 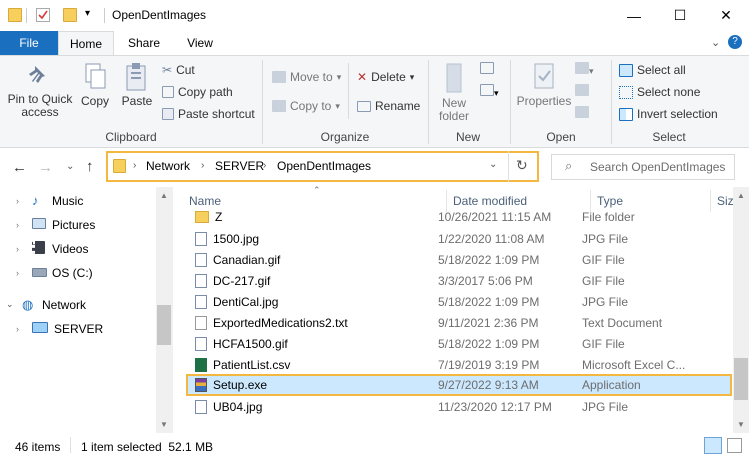 I want to click on customize-quick-access-icon: ▾, so click(x=87, y=13).